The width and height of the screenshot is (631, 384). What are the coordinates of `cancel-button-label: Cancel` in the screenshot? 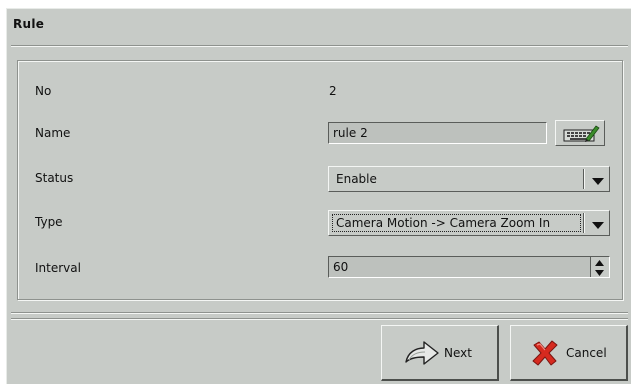 It's located at (586, 353).